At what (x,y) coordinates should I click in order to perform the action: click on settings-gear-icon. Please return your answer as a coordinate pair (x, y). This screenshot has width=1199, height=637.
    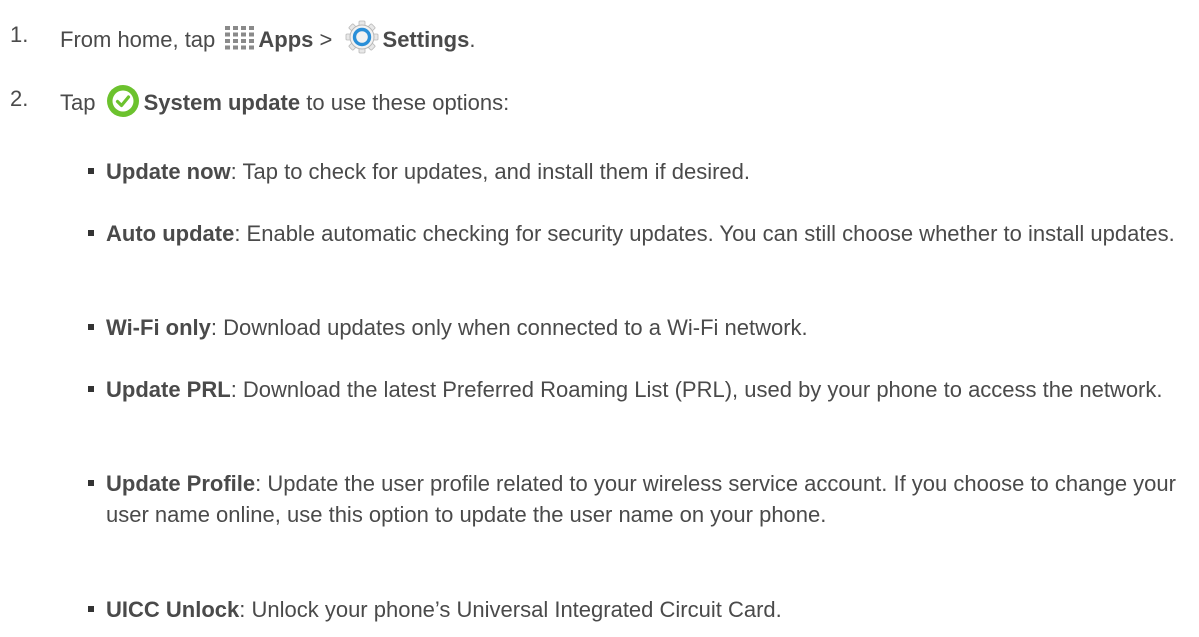
    Looking at the image, I should click on (362, 37).